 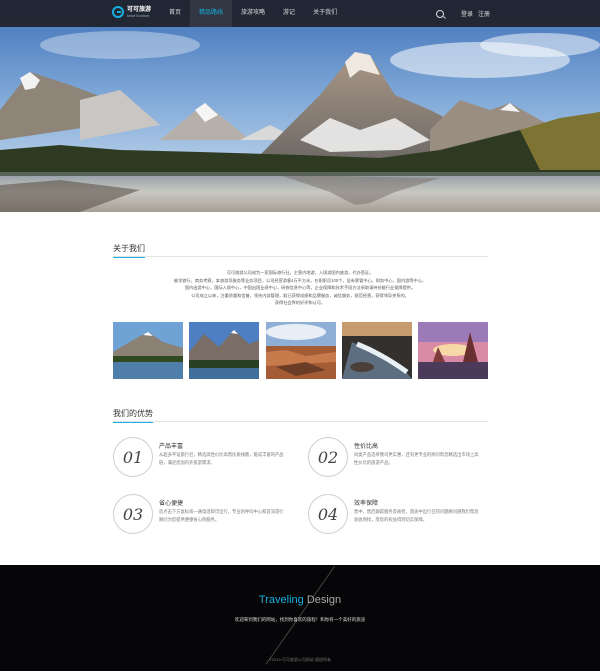 I want to click on logo-icon, so click(x=118, y=12).